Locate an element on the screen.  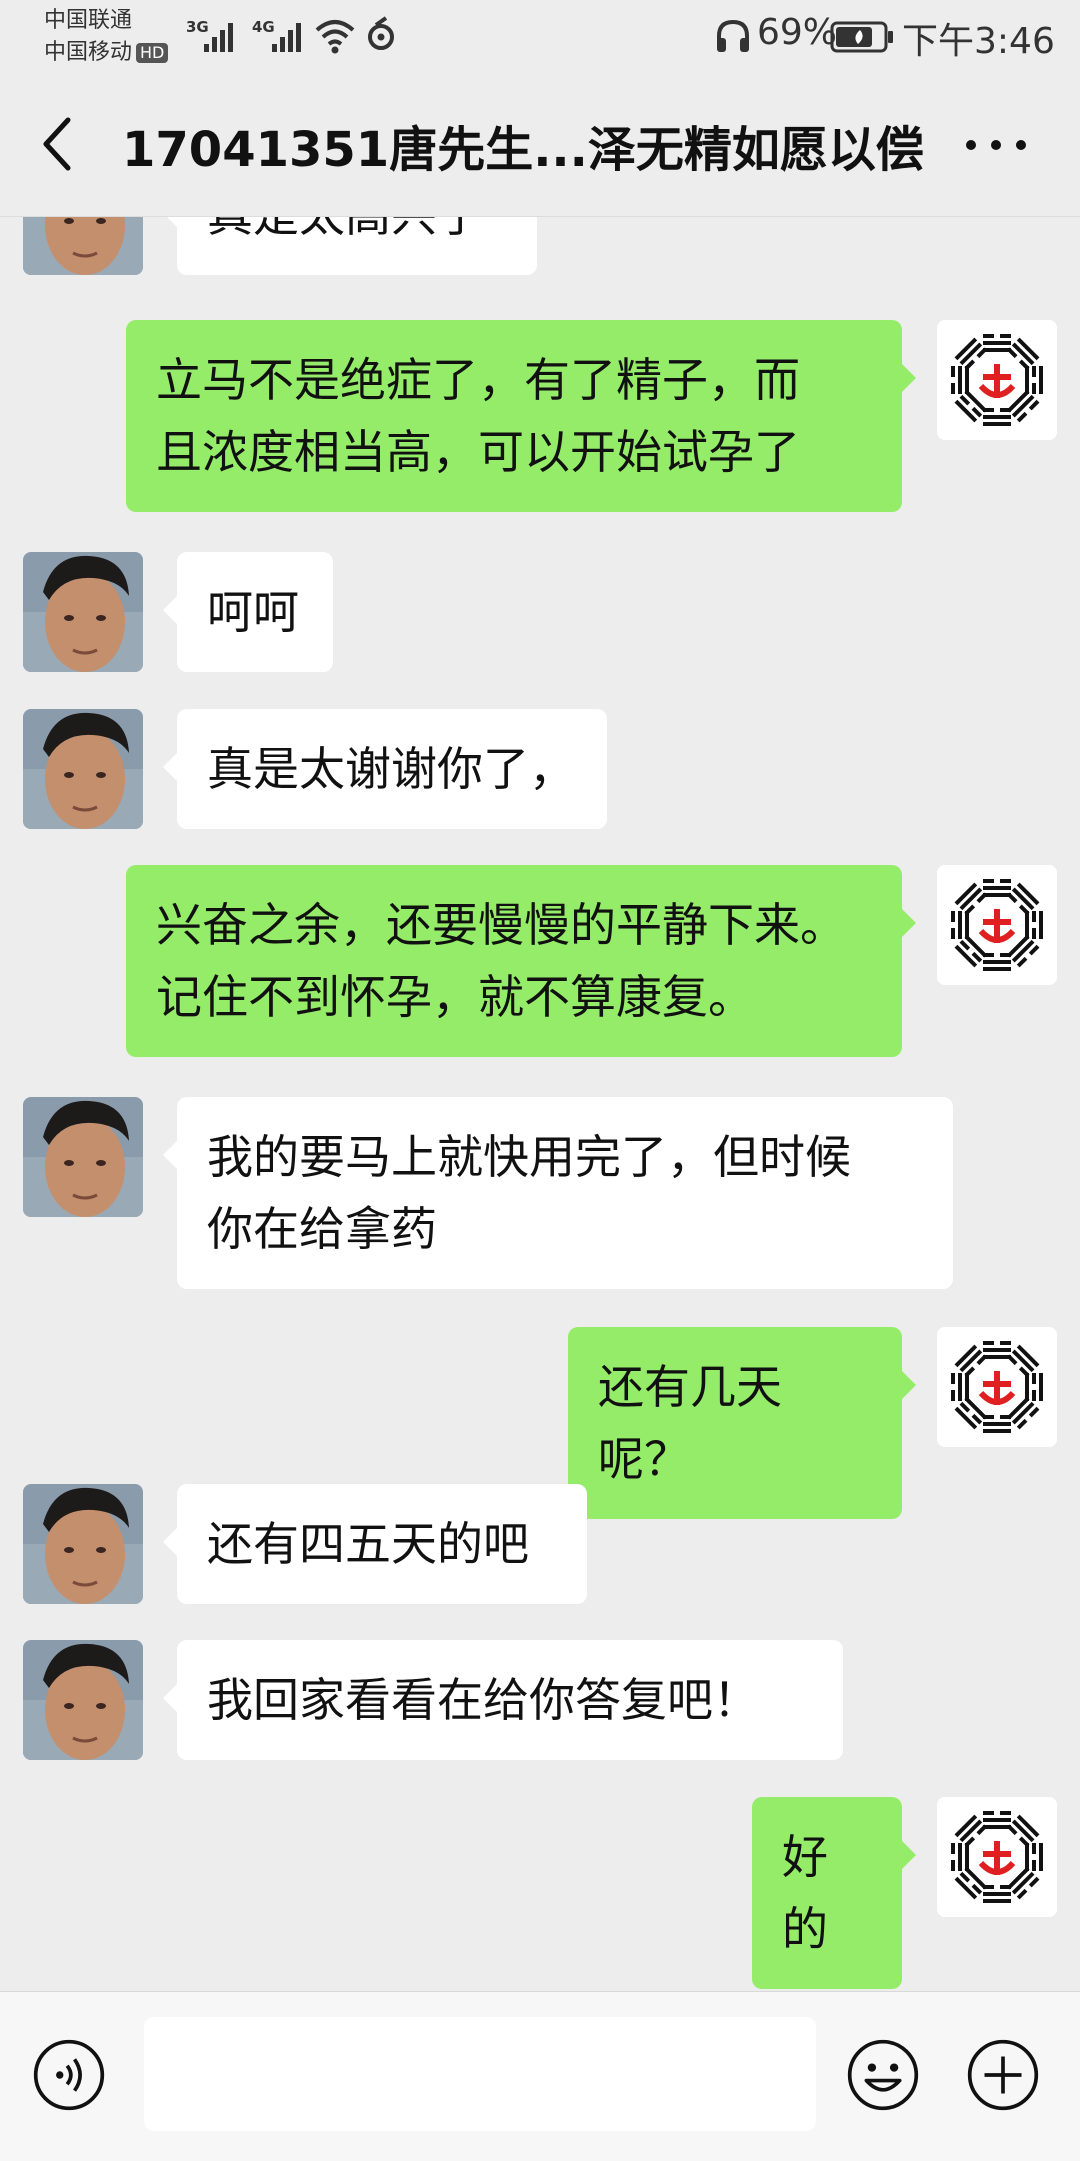
chat-header: 17041351唐先生...泽无精如愿以偿 is located at coordinates (540, 144).